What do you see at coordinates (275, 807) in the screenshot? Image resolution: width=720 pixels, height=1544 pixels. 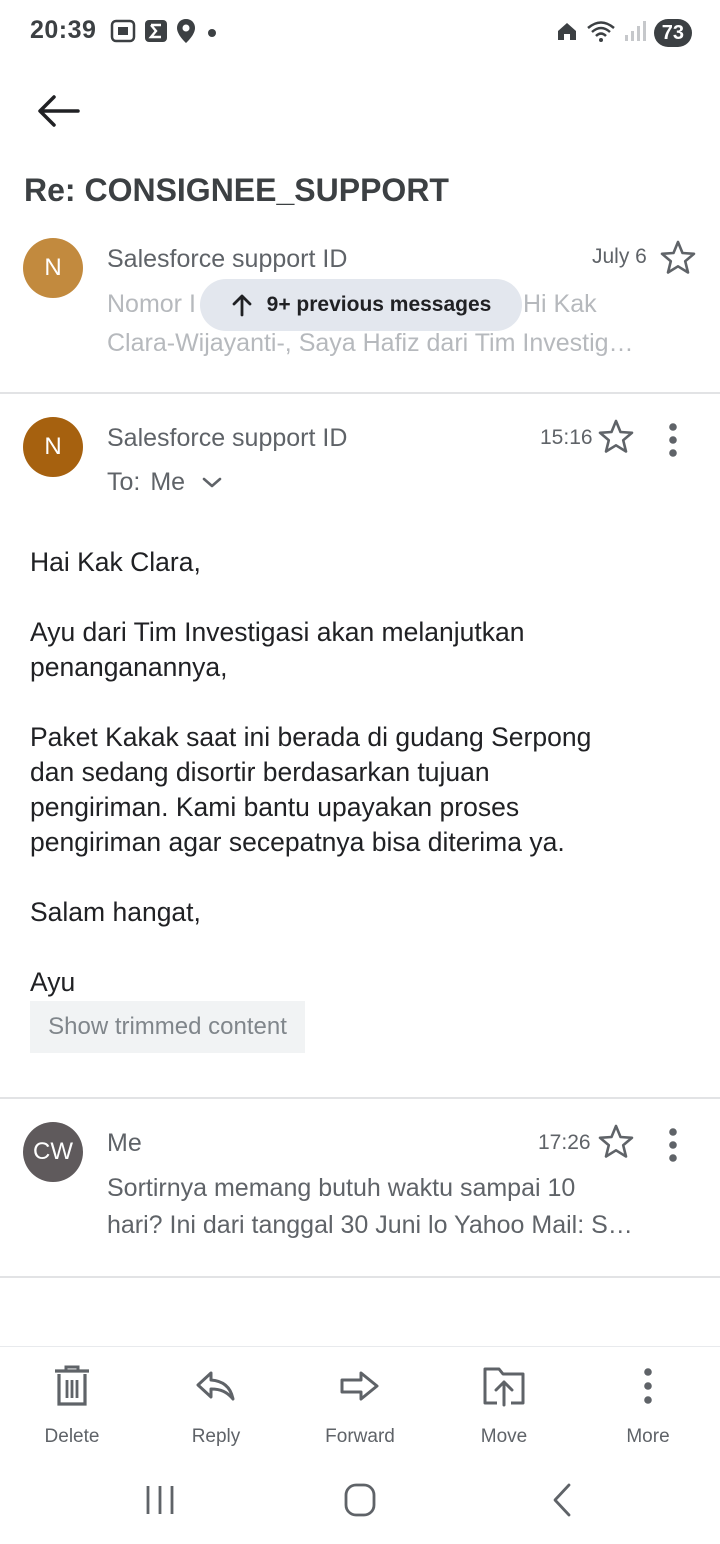 I see `body-line: pengiriman. Kami bantu upayakan proses` at bounding box center [275, 807].